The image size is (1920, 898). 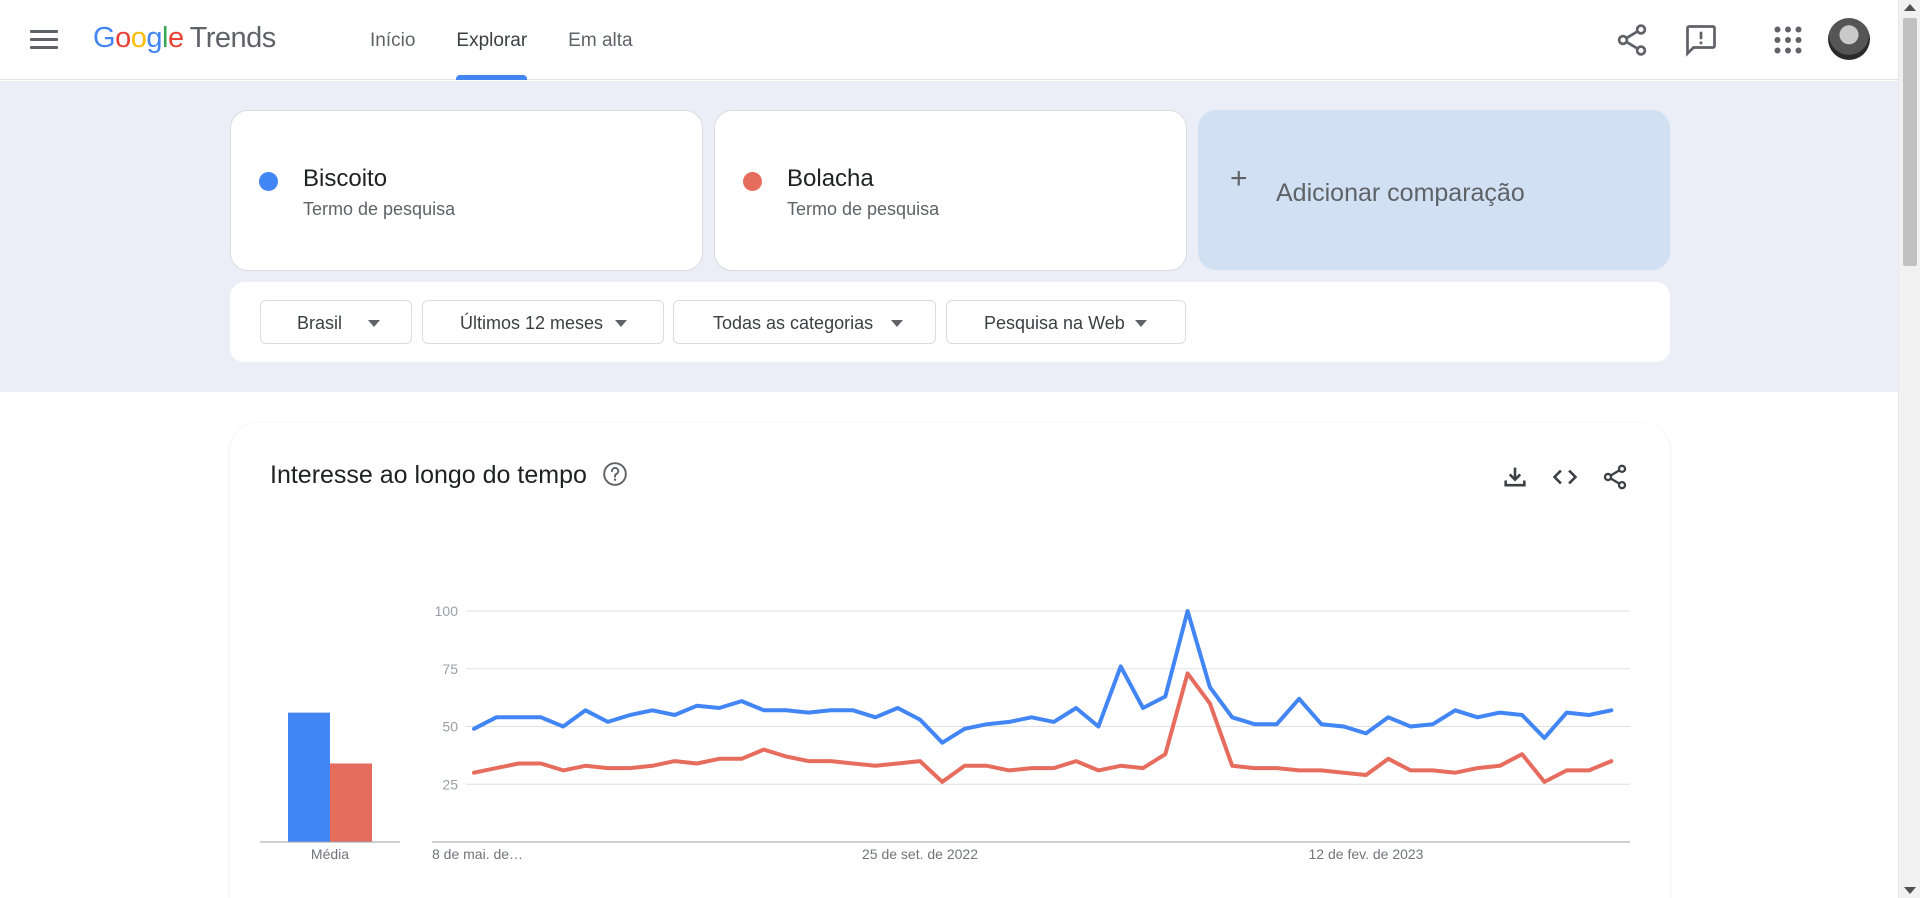 I want to click on series-line-biscoito, so click(x=1043, y=677).